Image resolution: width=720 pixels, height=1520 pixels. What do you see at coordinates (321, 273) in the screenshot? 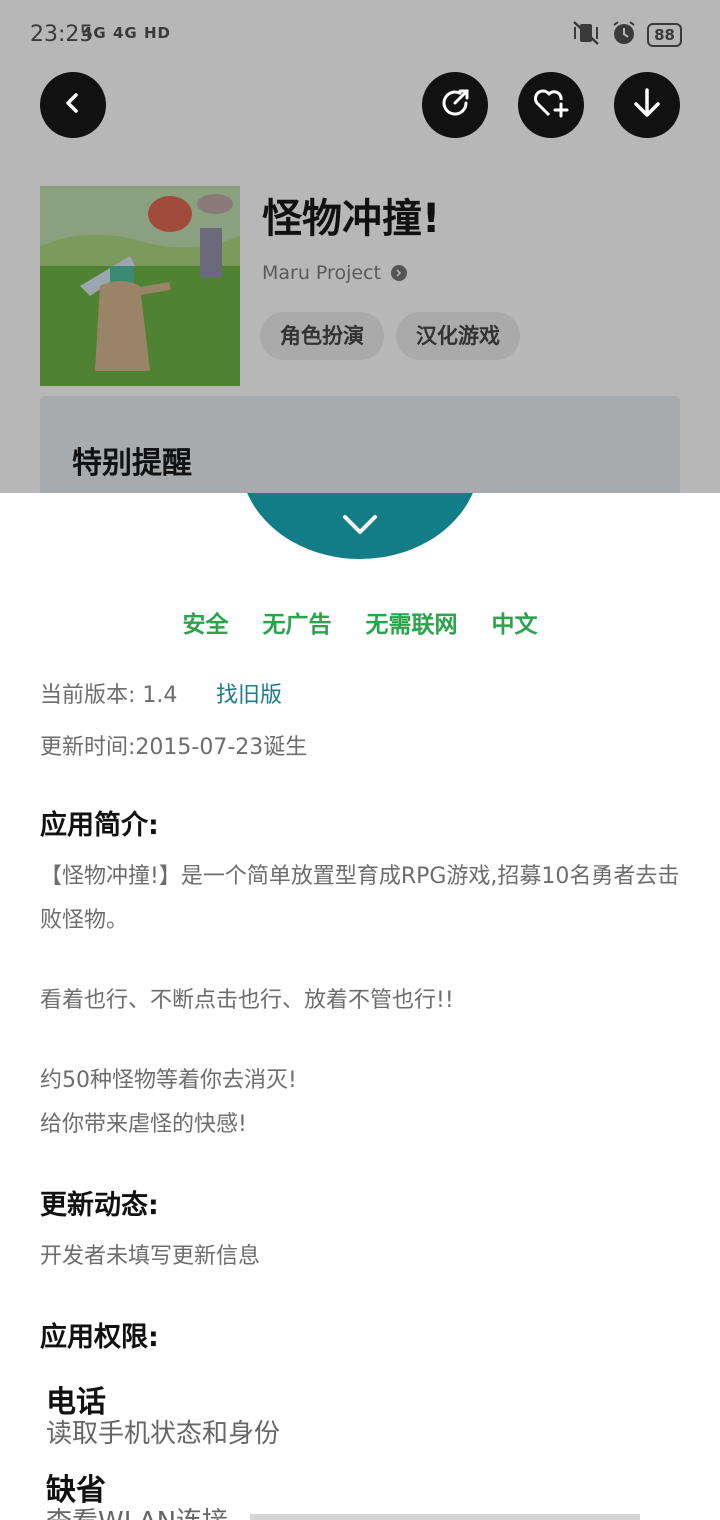
I see `developer-name: Maru Project` at bounding box center [321, 273].